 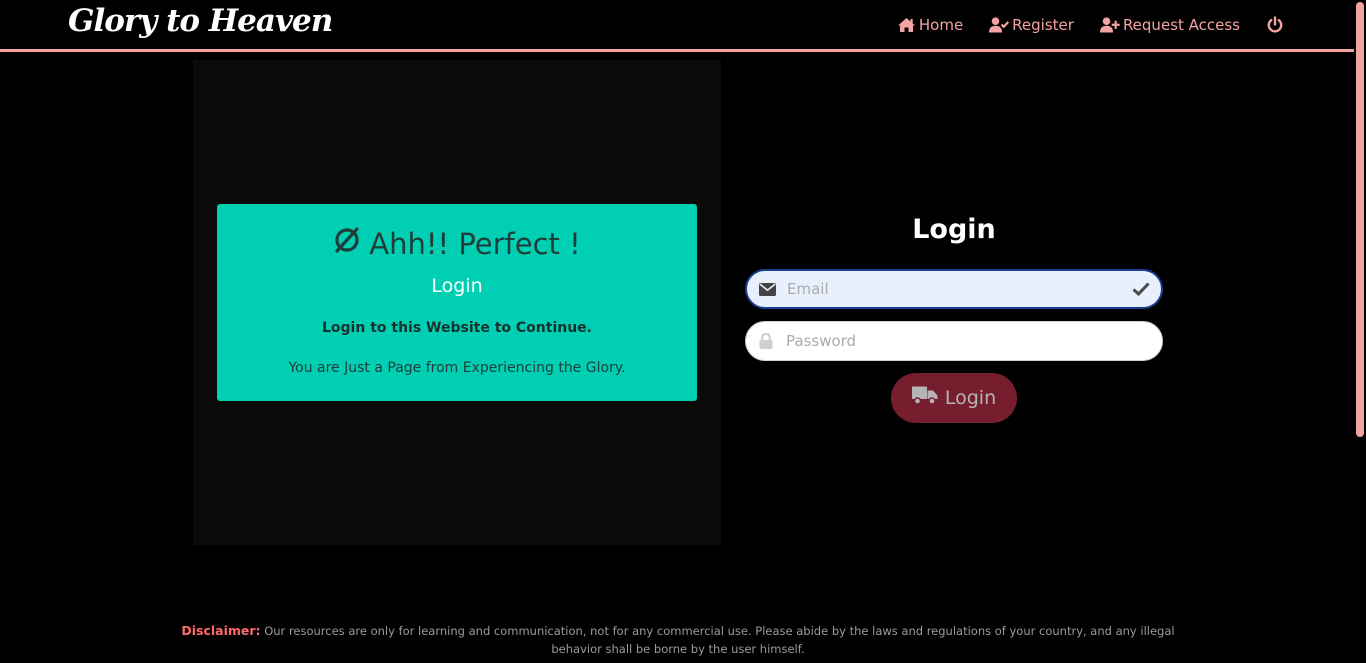 What do you see at coordinates (1141, 289) in the screenshot?
I see `check-icon` at bounding box center [1141, 289].